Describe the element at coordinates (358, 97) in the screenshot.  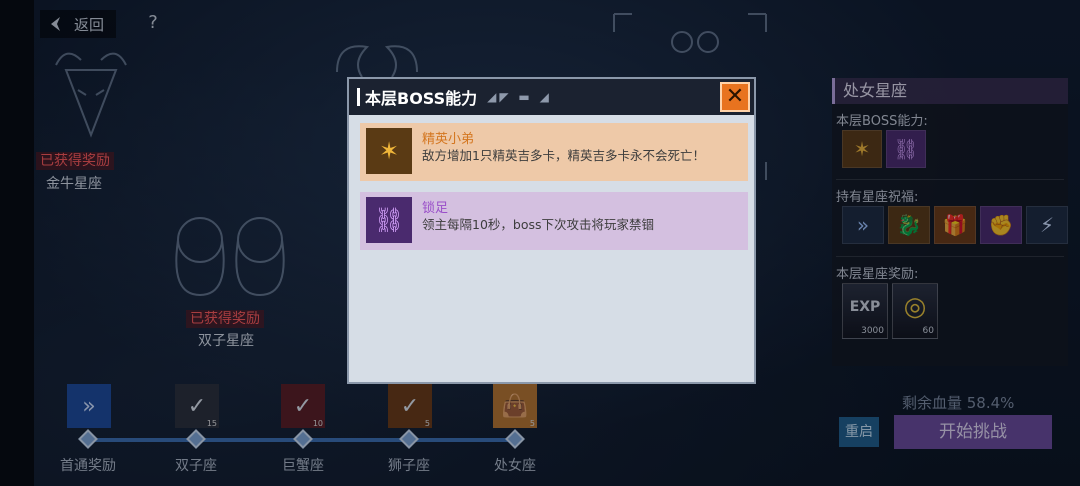
I see `title-accent-bar` at that location.